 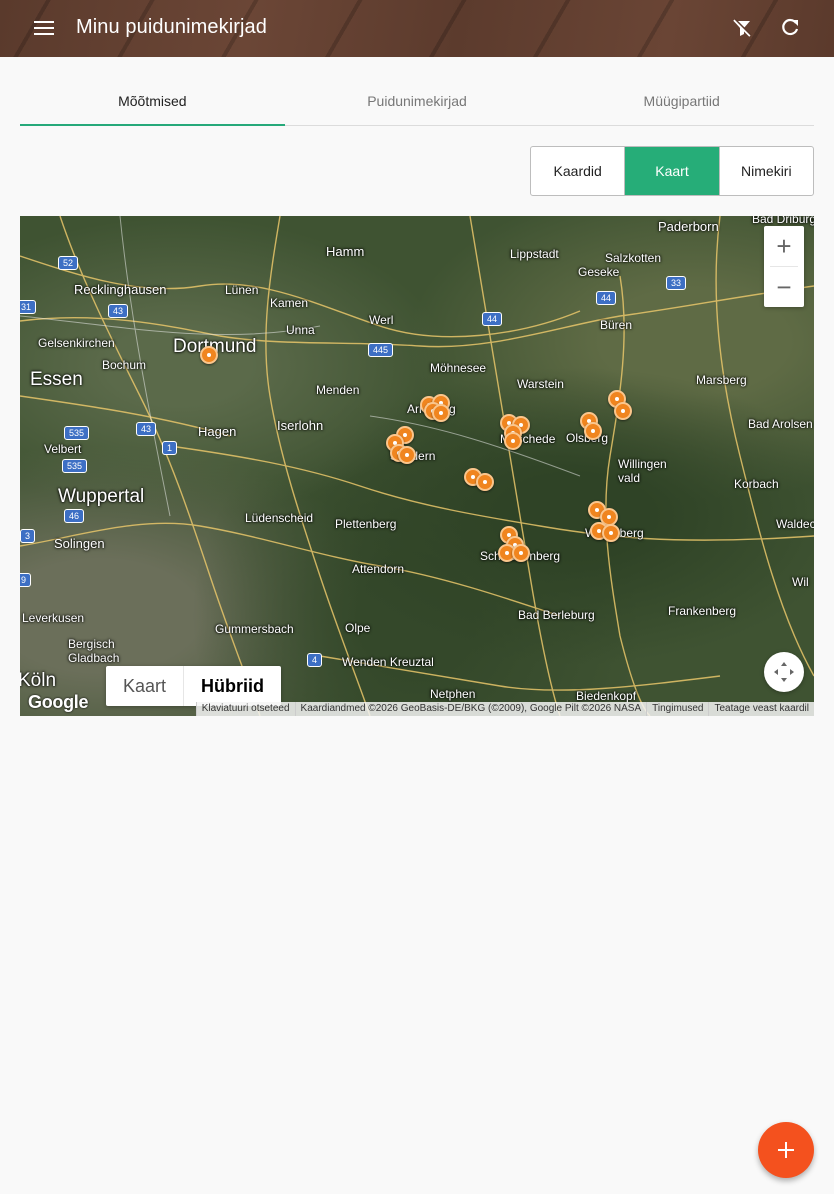 I want to click on place-label: Büren, so click(x=616, y=325).